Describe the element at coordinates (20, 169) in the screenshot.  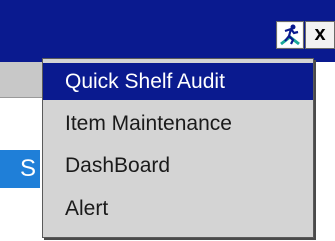
I see `left-action-button: S` at that location.